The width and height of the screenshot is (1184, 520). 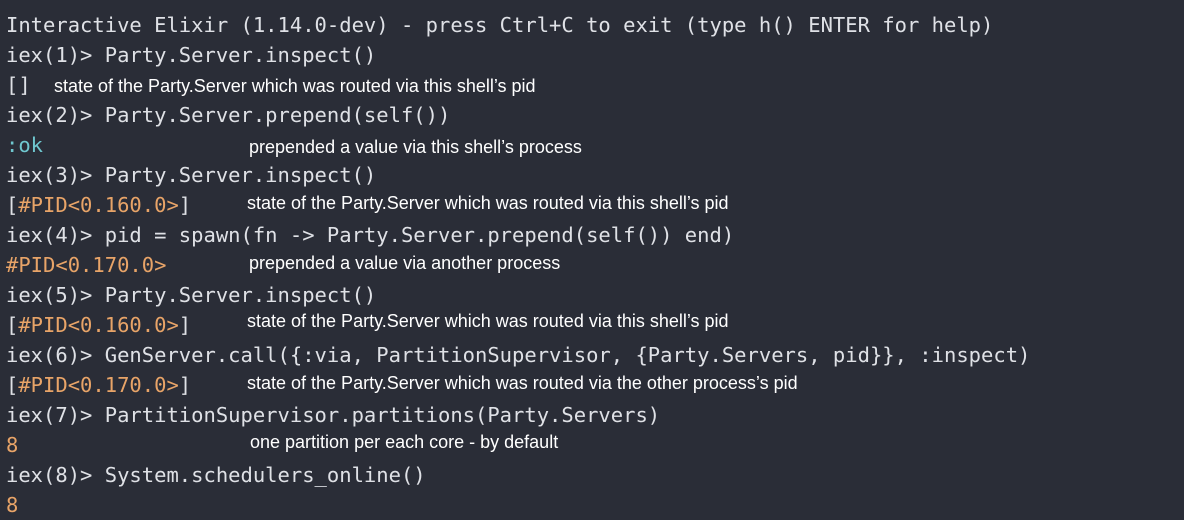 I want to click on iex-output-5: [#PID<0.160.0>], so click(x=98, y=325).